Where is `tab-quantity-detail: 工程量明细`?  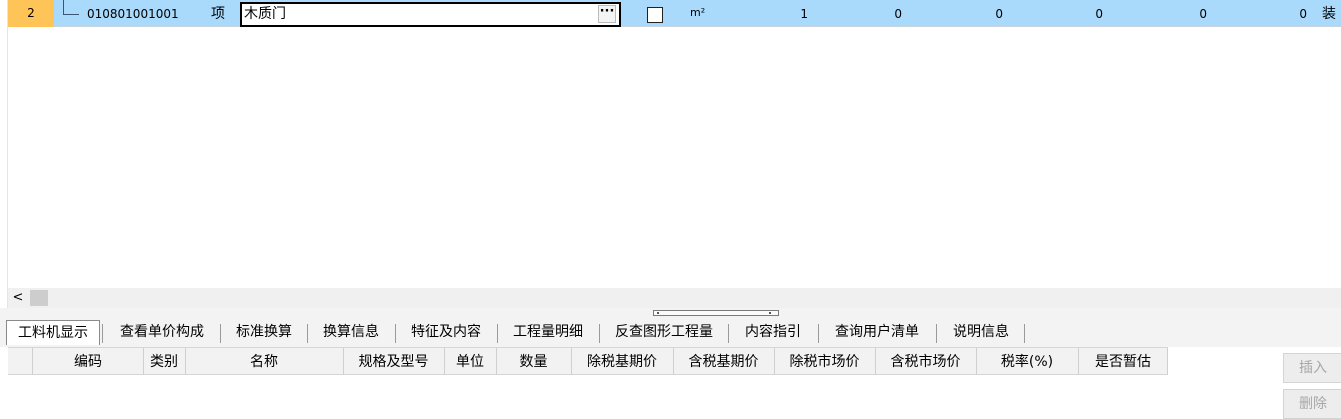
tab-quantity-detail: 工程量明细 is located at coordinates (548, 332).